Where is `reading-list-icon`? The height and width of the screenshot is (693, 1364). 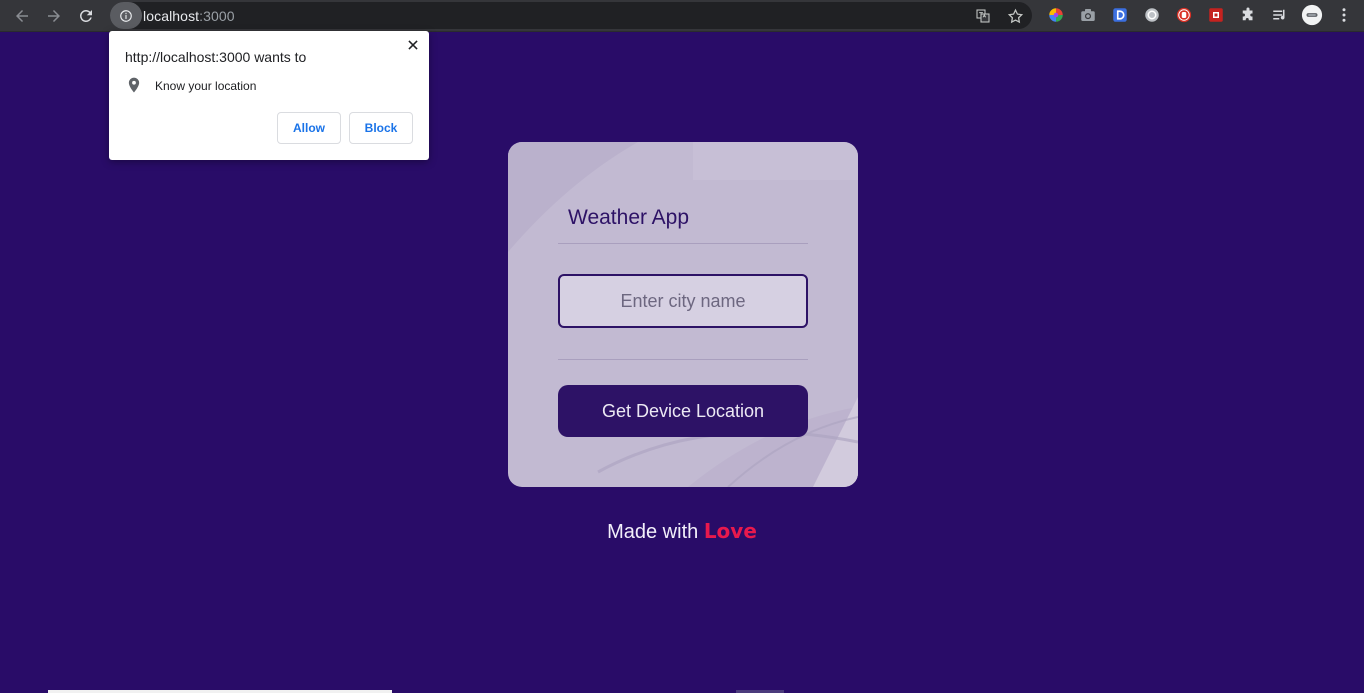 reading-list-icon is located at coordinates (1280, 15).